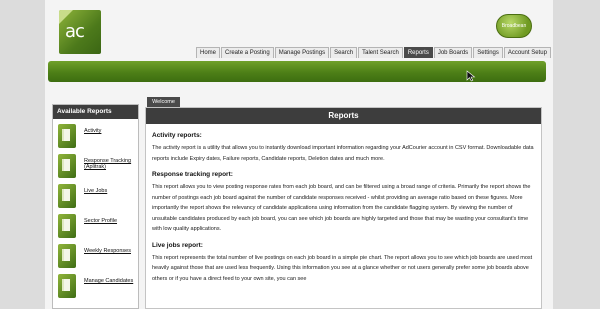 This screenshot has width=600, height=309. What do you see at coordinates (418, 52) in the screenshot?
I see `nav-tab-reports: Reports` at bounding box center [418, 52].